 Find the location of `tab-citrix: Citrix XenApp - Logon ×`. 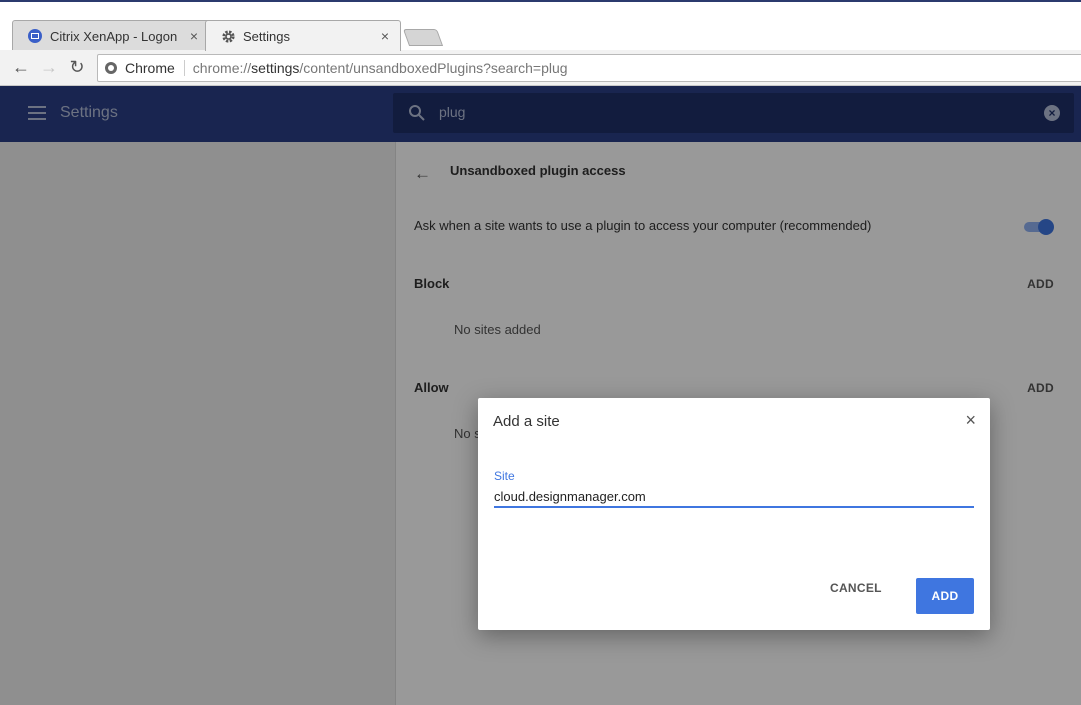

tab-citrix: Citrix XenApp - Logon × is located at coordinates (111, 35).